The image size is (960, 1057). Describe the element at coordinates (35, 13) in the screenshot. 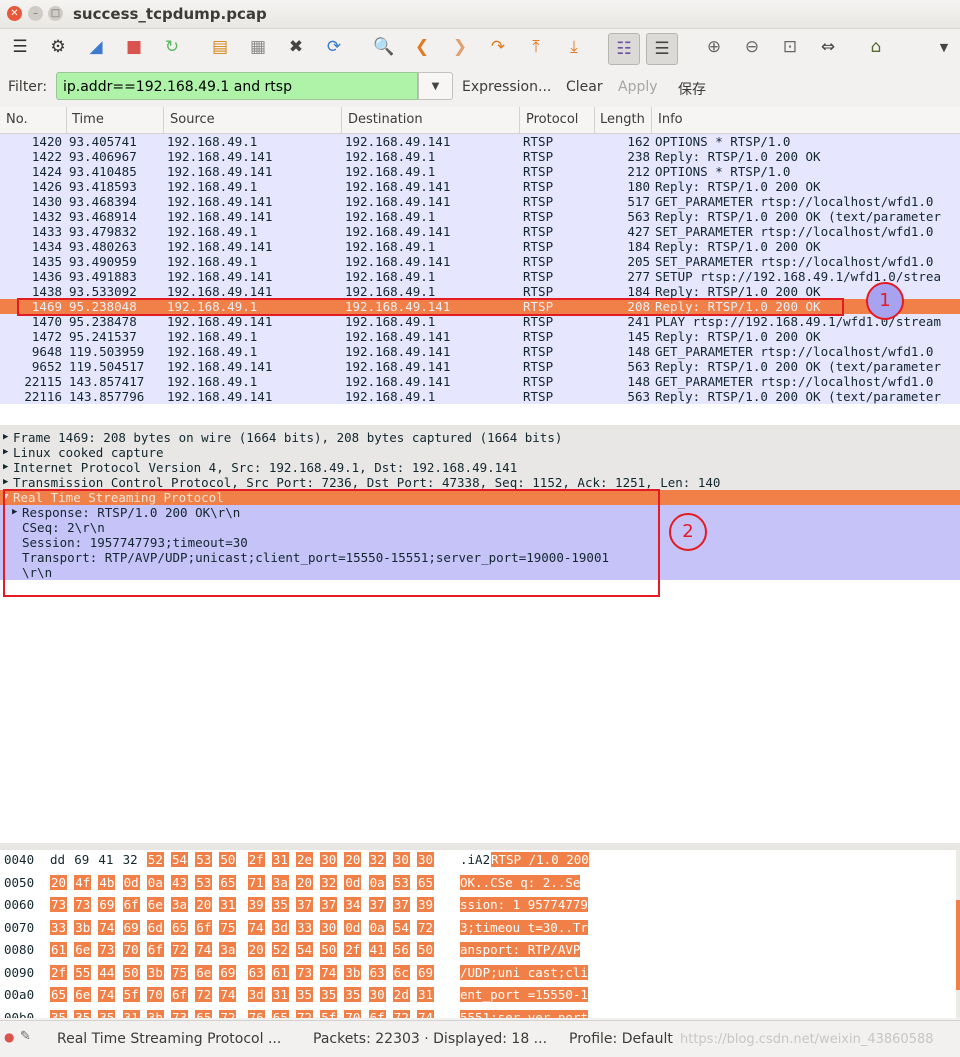

I see `minimize-window-icon: –` at that location.